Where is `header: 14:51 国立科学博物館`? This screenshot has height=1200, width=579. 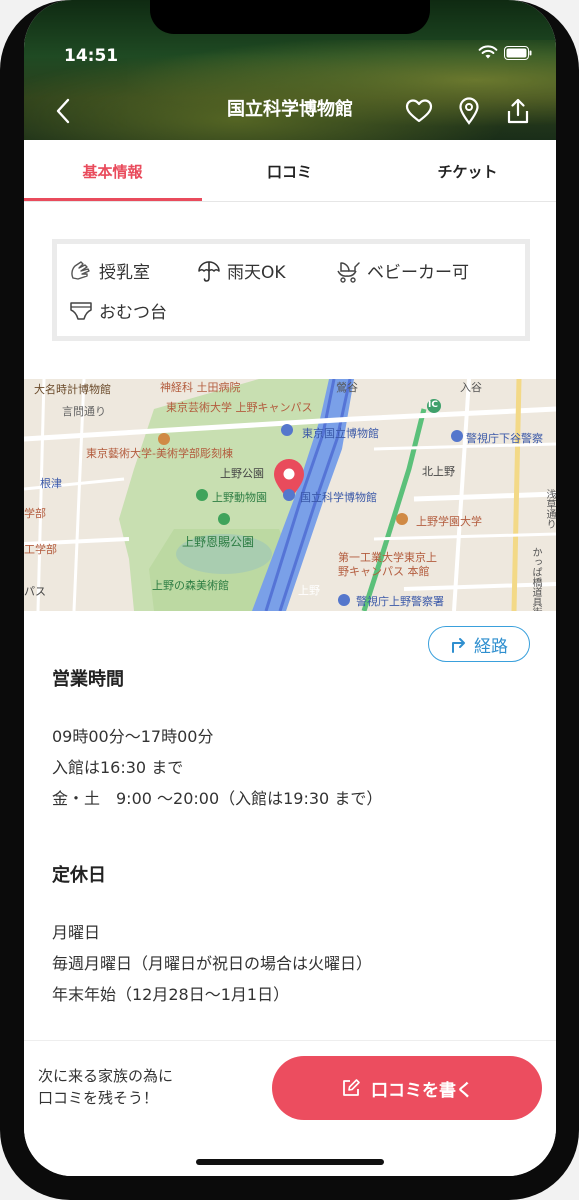
header: 14:51 国立科学博物館 is located at coordinates (290, 70).